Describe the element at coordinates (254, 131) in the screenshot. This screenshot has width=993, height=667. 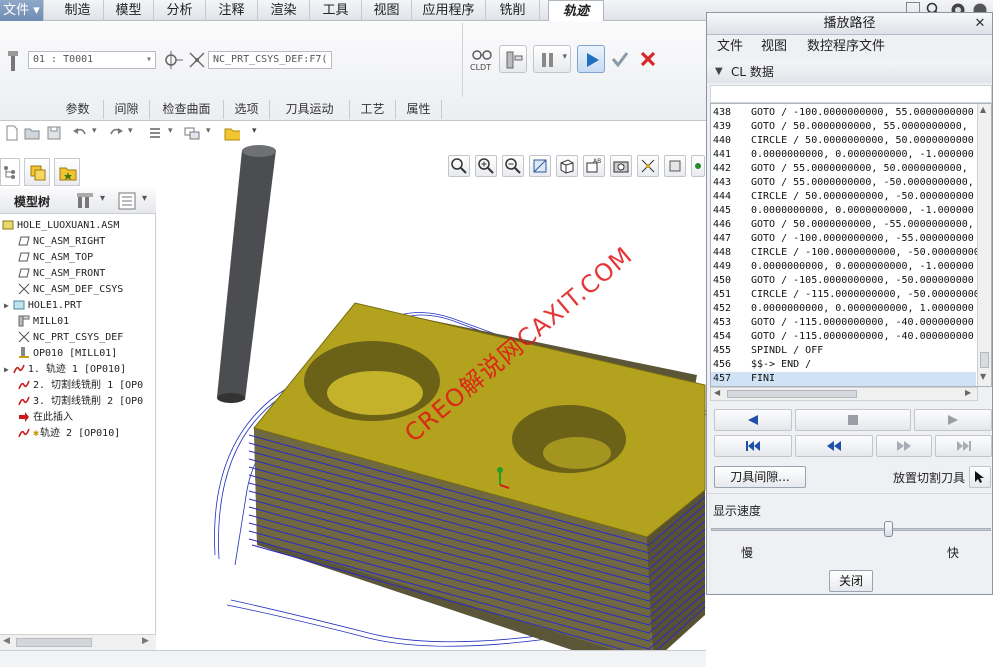
I see `customize-toolbar-icon: ▾` at that location.